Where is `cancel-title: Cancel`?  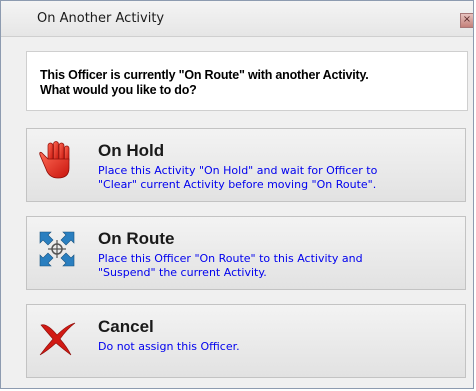 cancel-title: Cancel is located at coordinates (126, 326).